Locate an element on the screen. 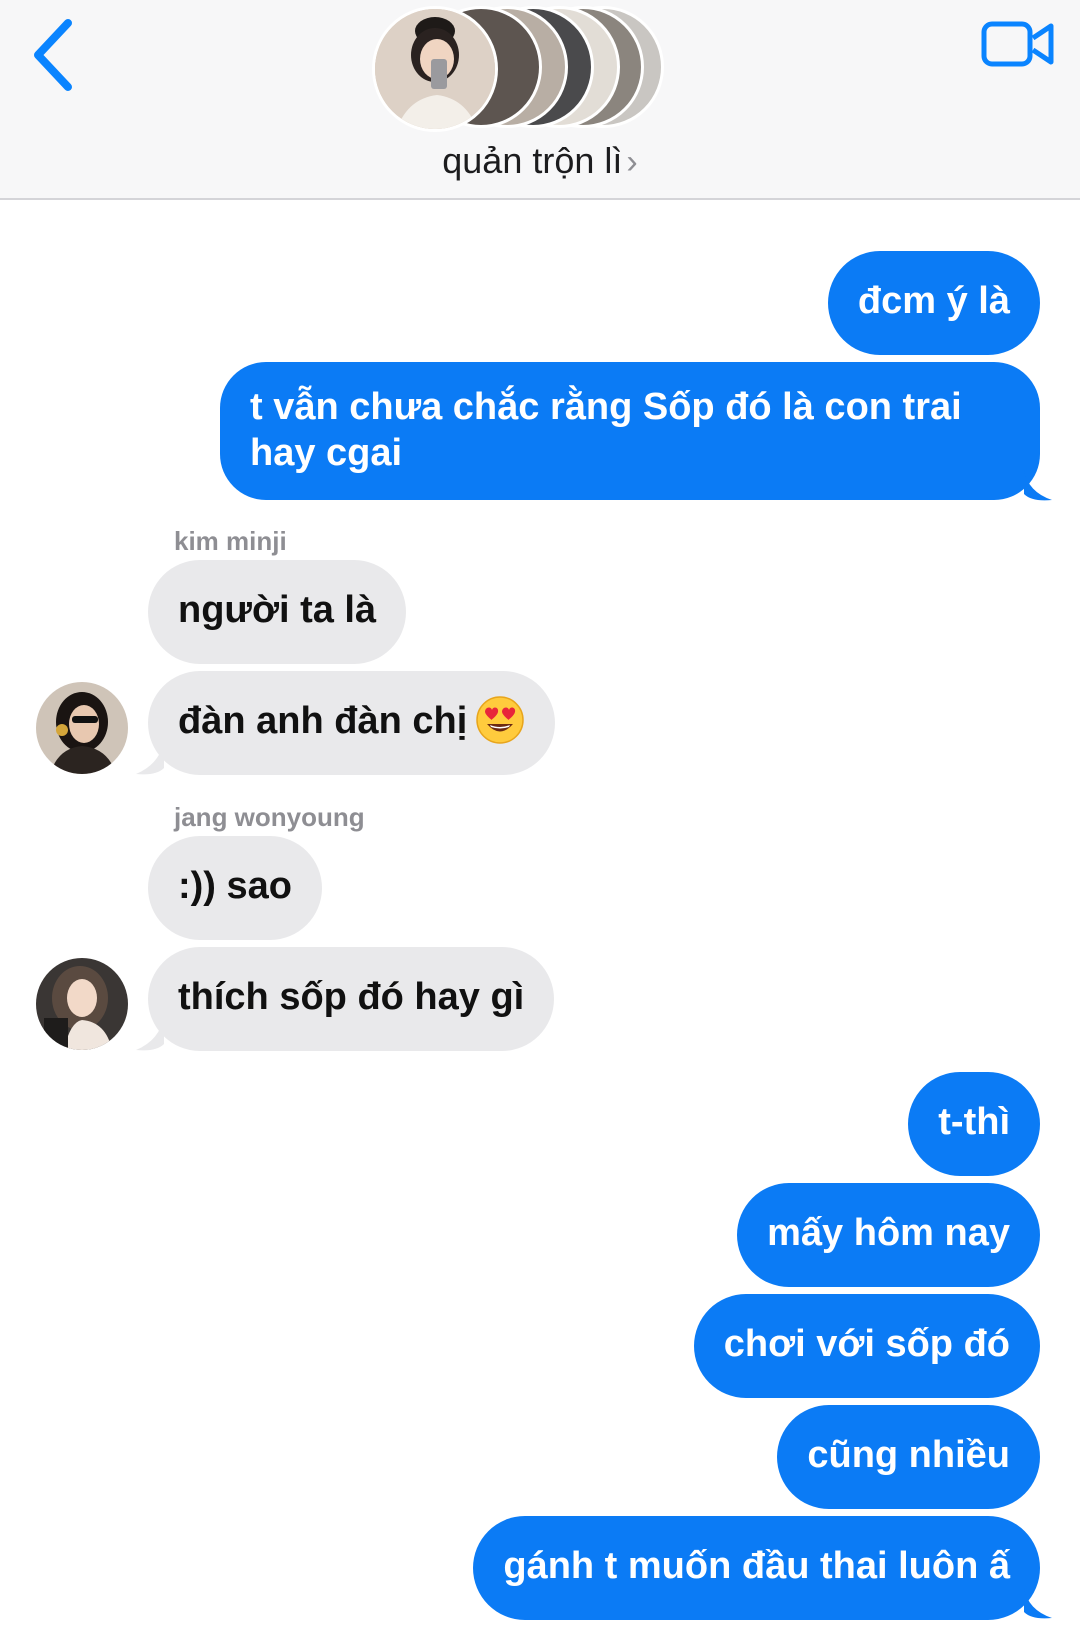  video-camera-icon is located at coordinates (1017, 44).